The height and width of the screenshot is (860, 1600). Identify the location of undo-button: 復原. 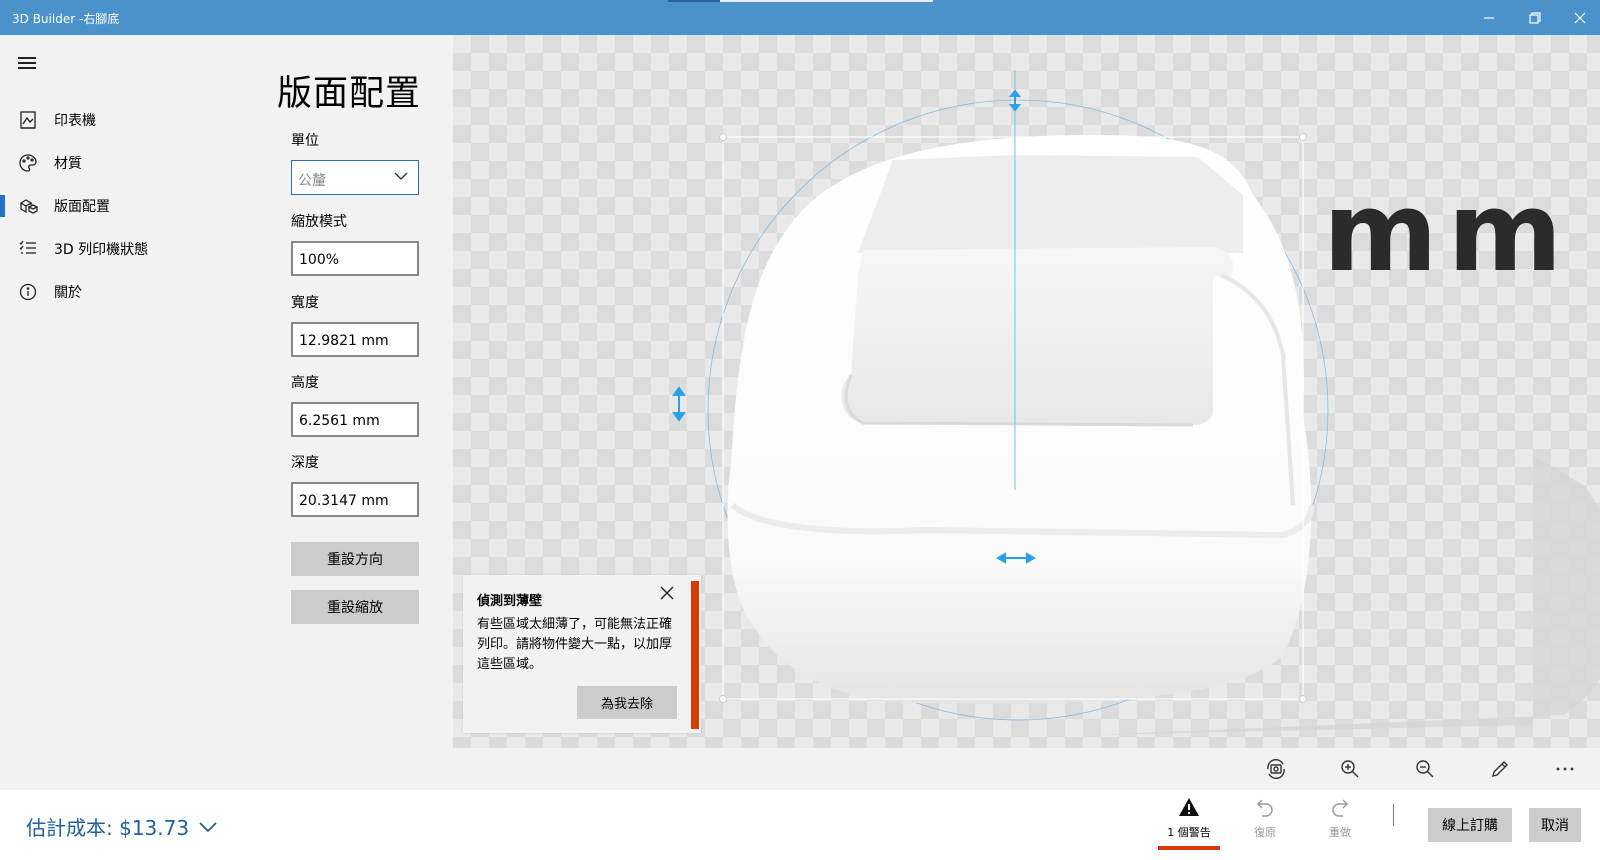
(1265, 823).